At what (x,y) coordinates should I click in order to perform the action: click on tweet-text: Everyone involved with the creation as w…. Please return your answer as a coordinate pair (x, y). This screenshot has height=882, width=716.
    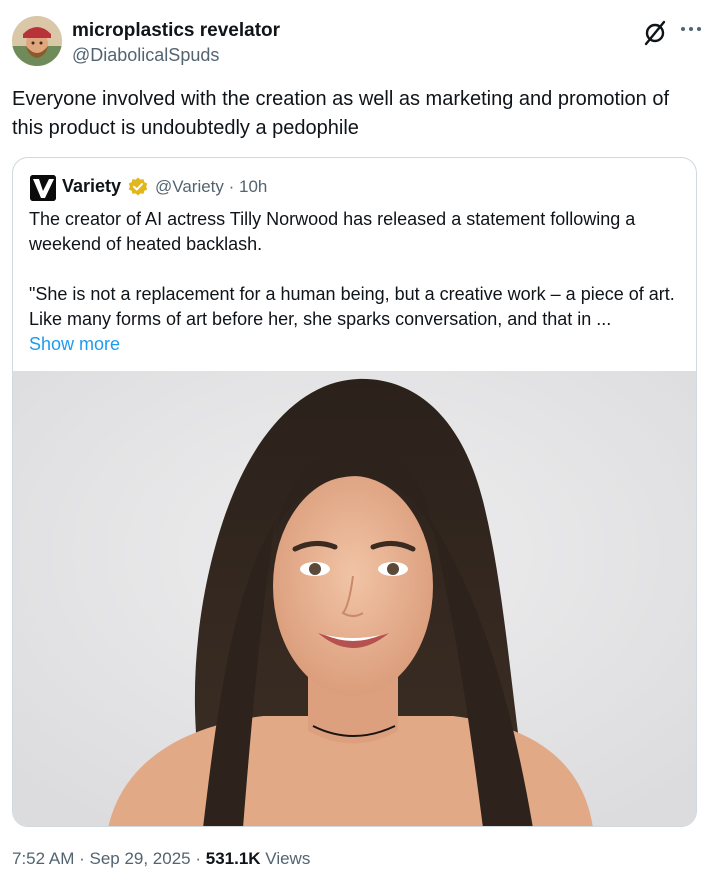
    Looking at the image, I should click on (341, 113).